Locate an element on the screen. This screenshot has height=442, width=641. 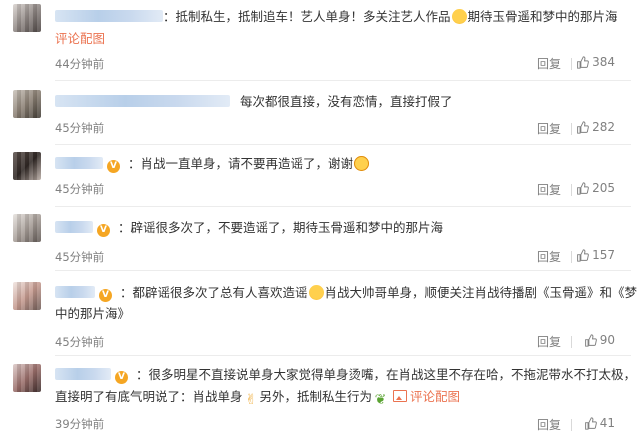
comment-pic-row: 评论配图 is located at coordinates (338, 39).